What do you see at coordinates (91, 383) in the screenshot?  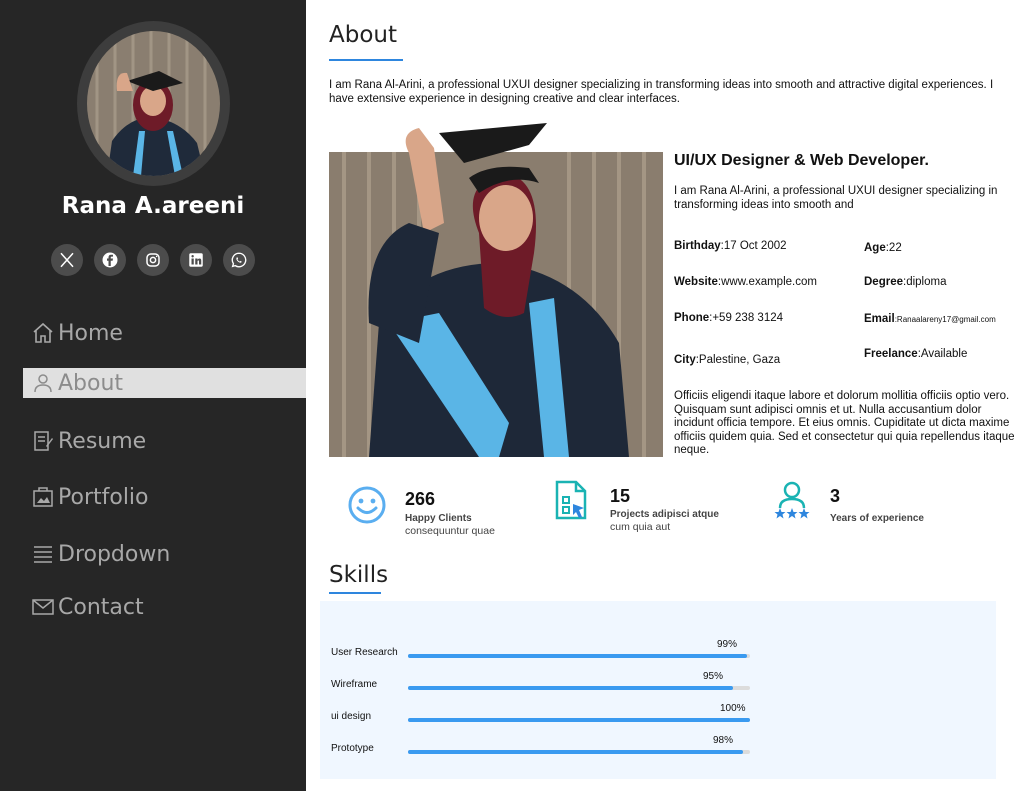 I see `nav-about-label: About` at bounding box center [91, 383].